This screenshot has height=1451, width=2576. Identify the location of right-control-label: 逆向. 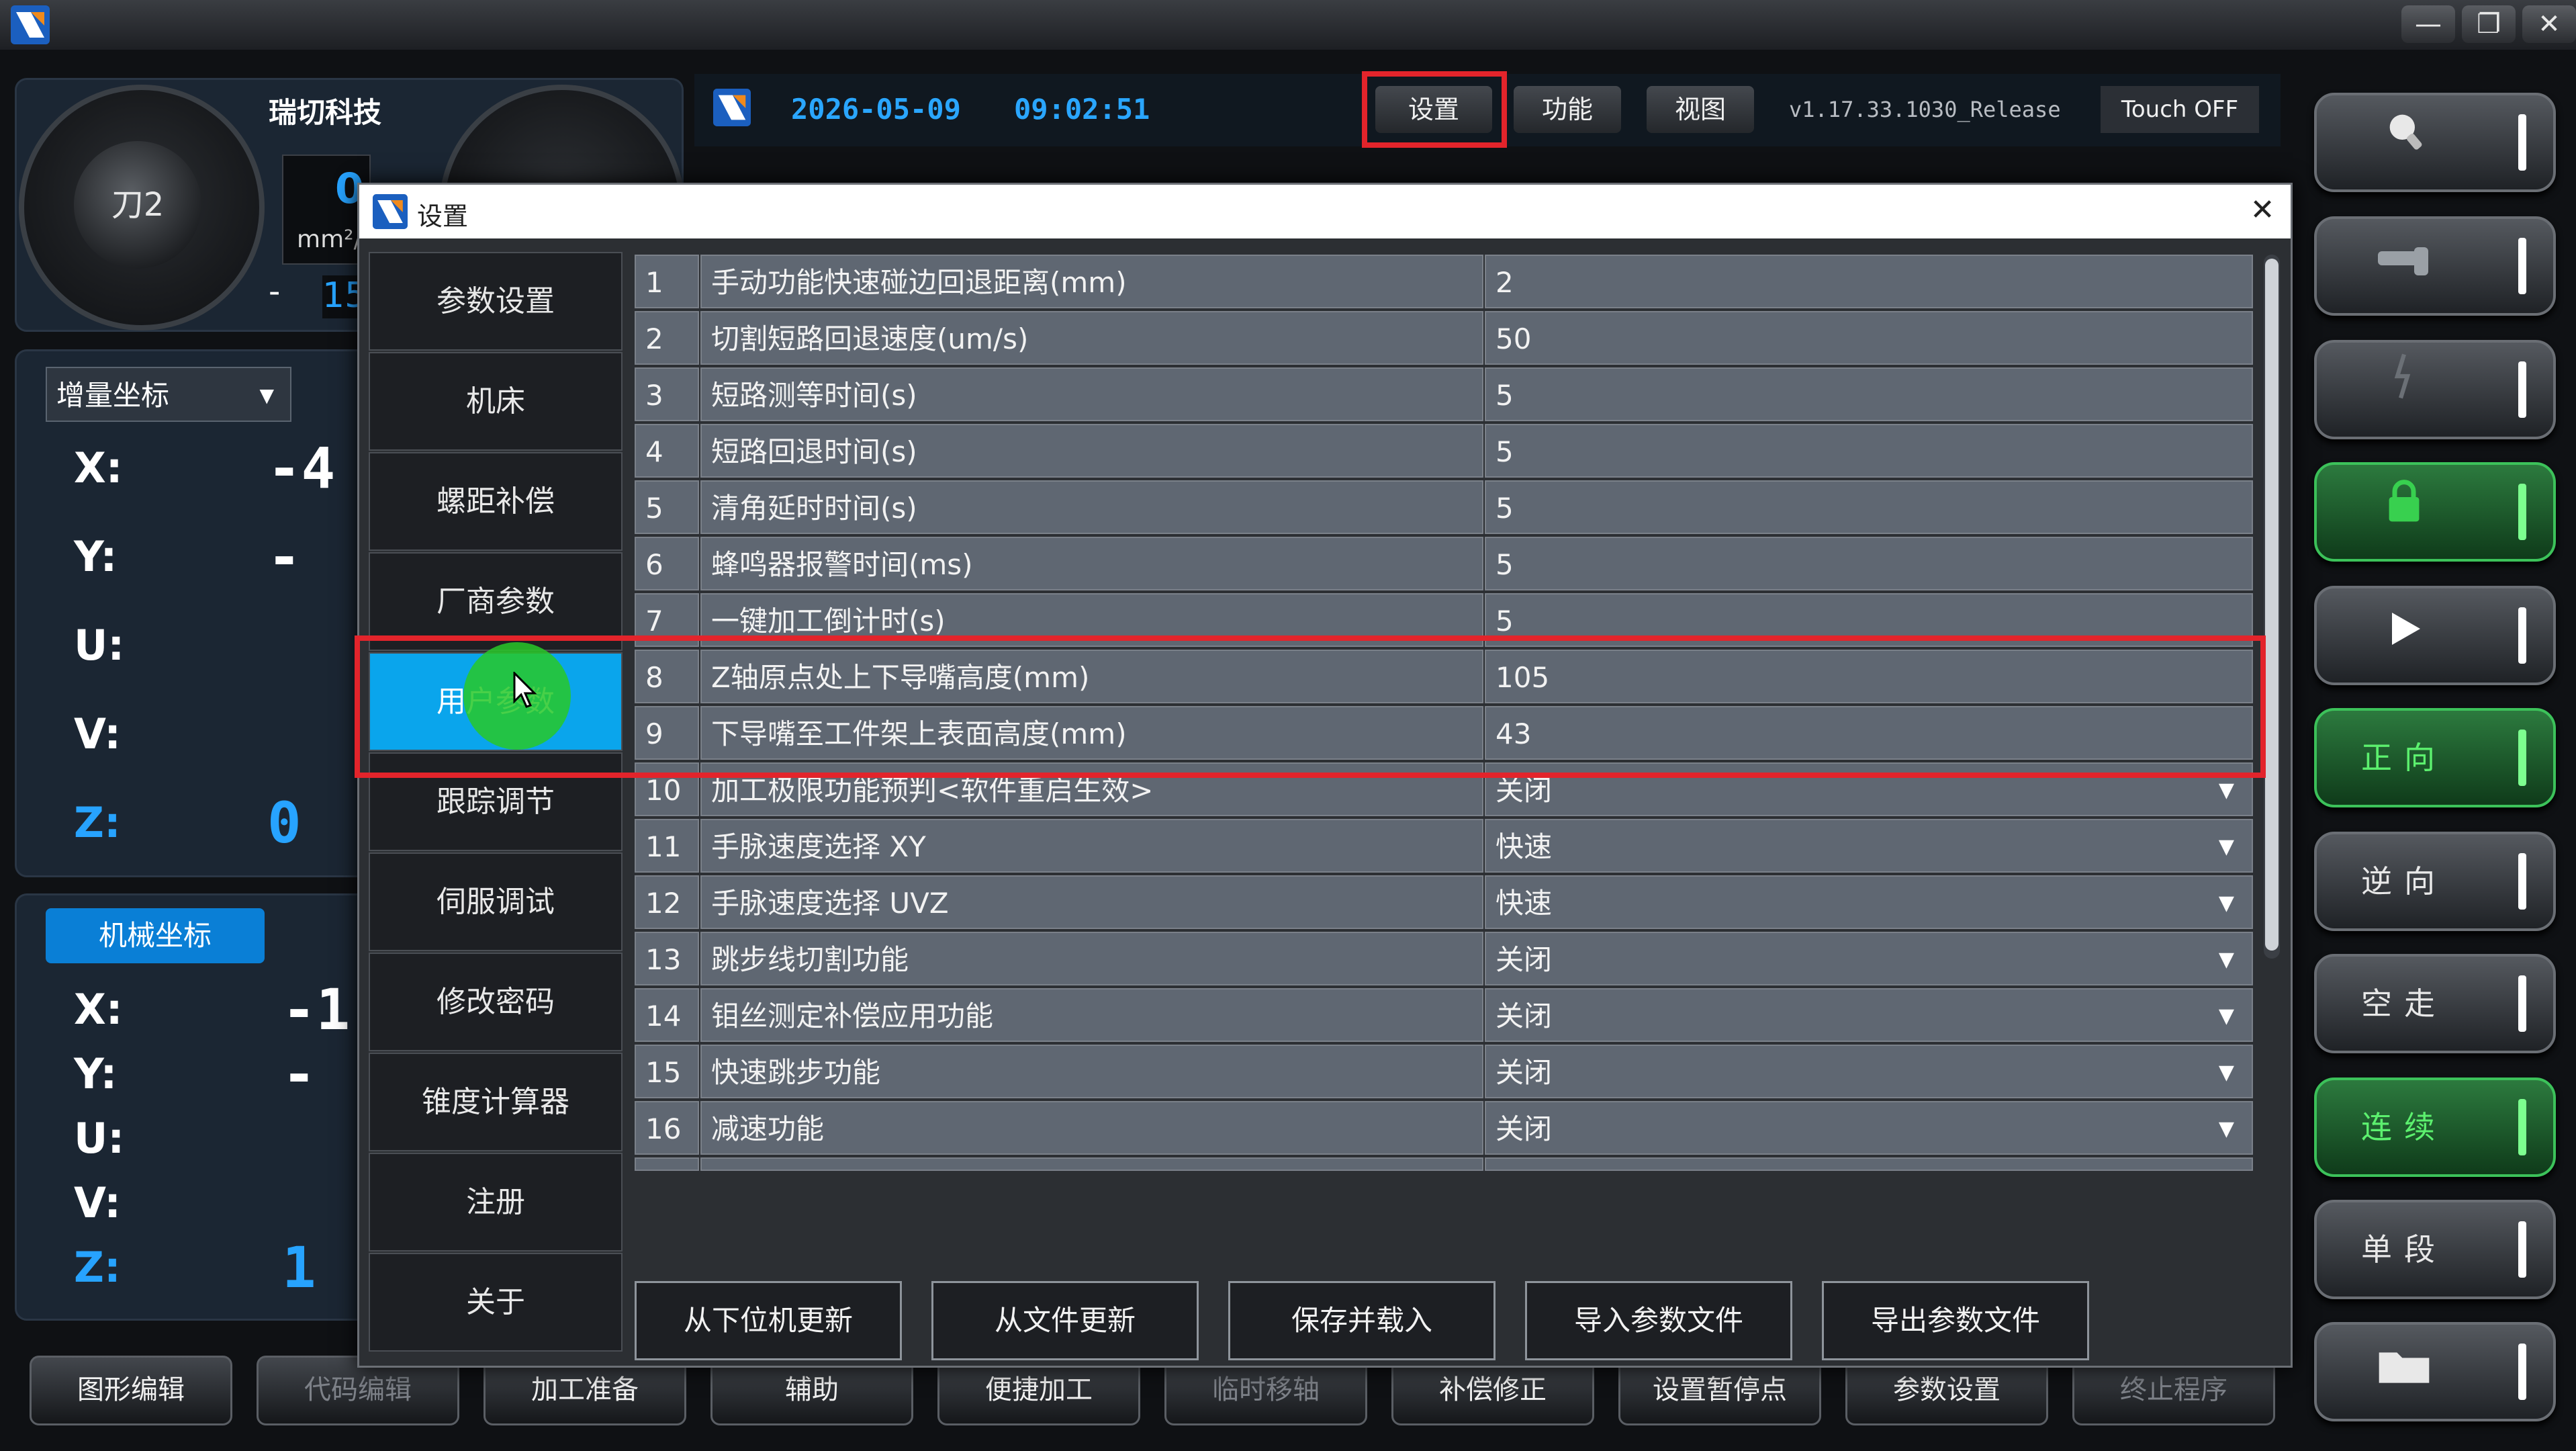
(2404, 881).